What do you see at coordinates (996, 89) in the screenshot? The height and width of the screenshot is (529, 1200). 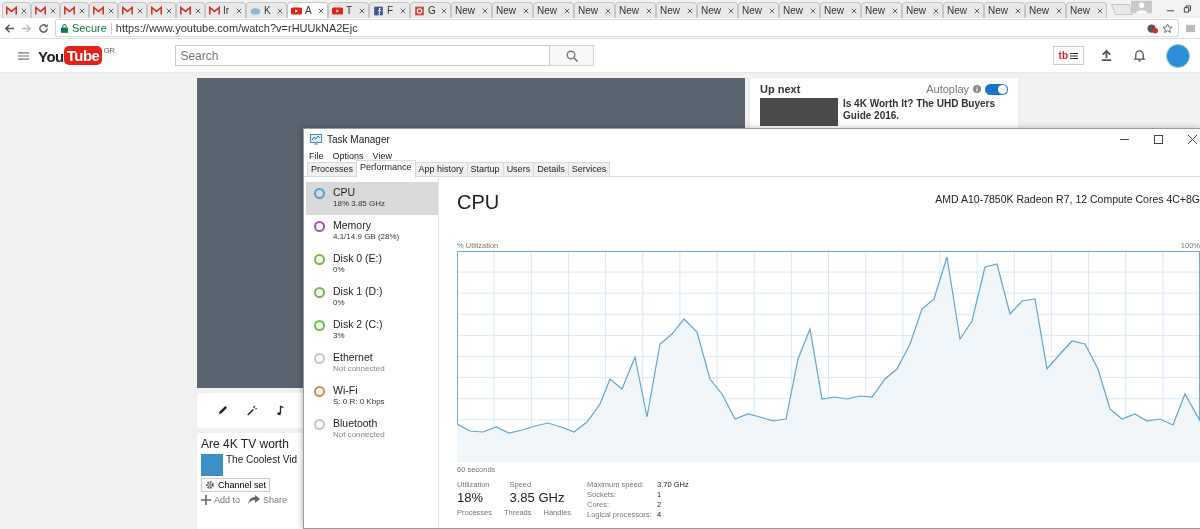 I see `autoplay-toggle` at bounding box center [996, 89].